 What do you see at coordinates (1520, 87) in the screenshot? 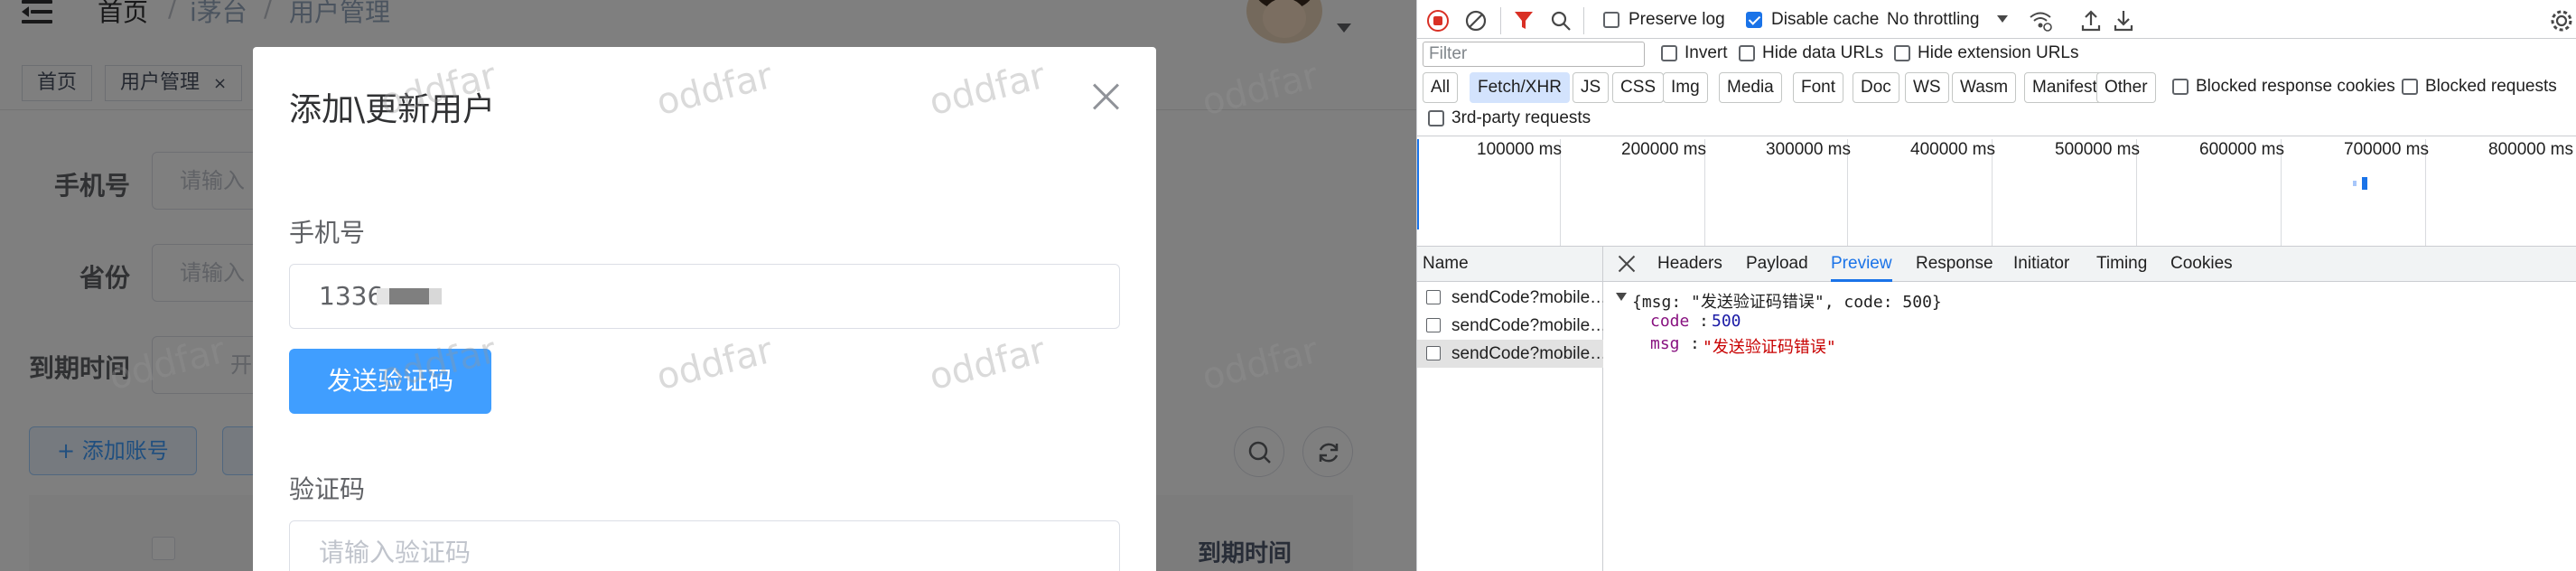
I see `type-filter-fetch-xhr: Fetch/XHR` at bounding box center [1520, 87].